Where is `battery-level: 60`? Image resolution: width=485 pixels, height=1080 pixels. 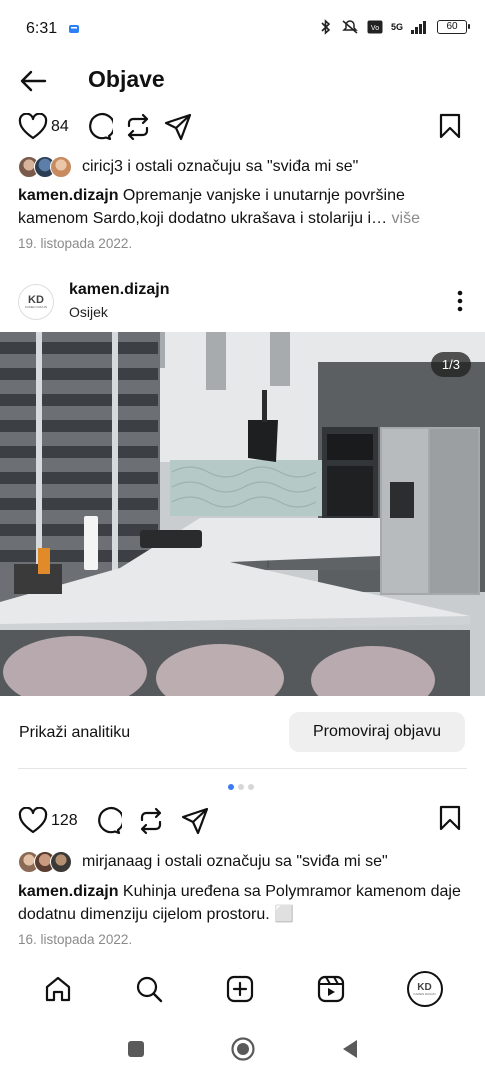 battery-level: 60 is located at coordinates (452, 26).